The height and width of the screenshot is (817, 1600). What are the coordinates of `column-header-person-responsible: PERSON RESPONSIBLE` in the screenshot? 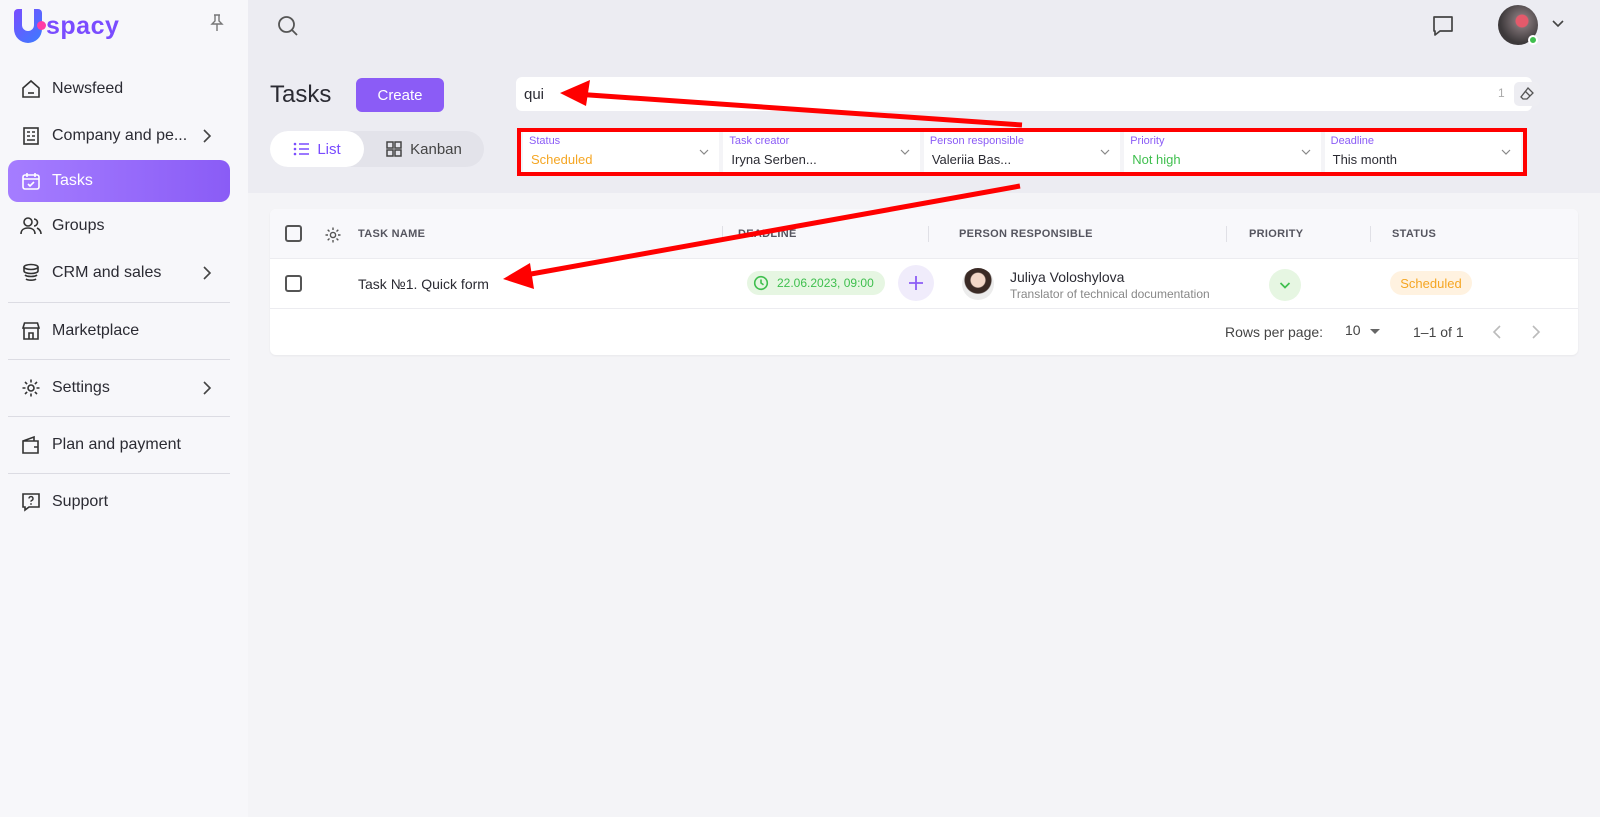 It's located at (1026, 234).